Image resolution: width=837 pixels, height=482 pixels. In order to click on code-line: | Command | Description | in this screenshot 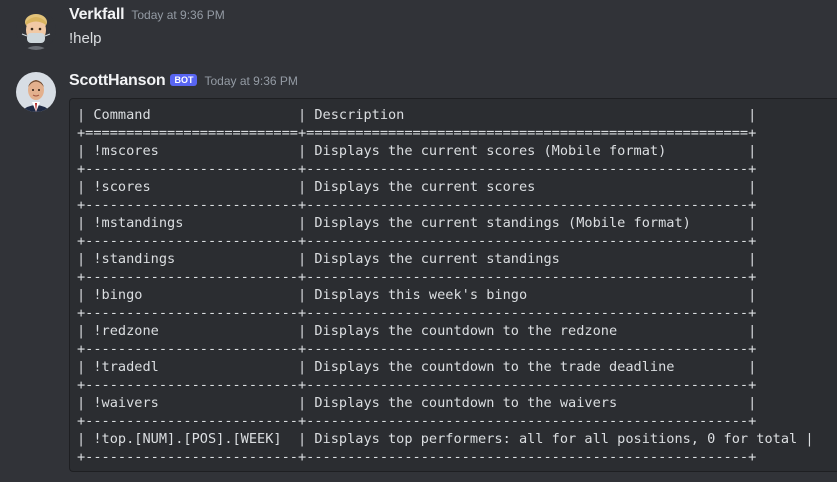, I will do `click(417, 115)`.